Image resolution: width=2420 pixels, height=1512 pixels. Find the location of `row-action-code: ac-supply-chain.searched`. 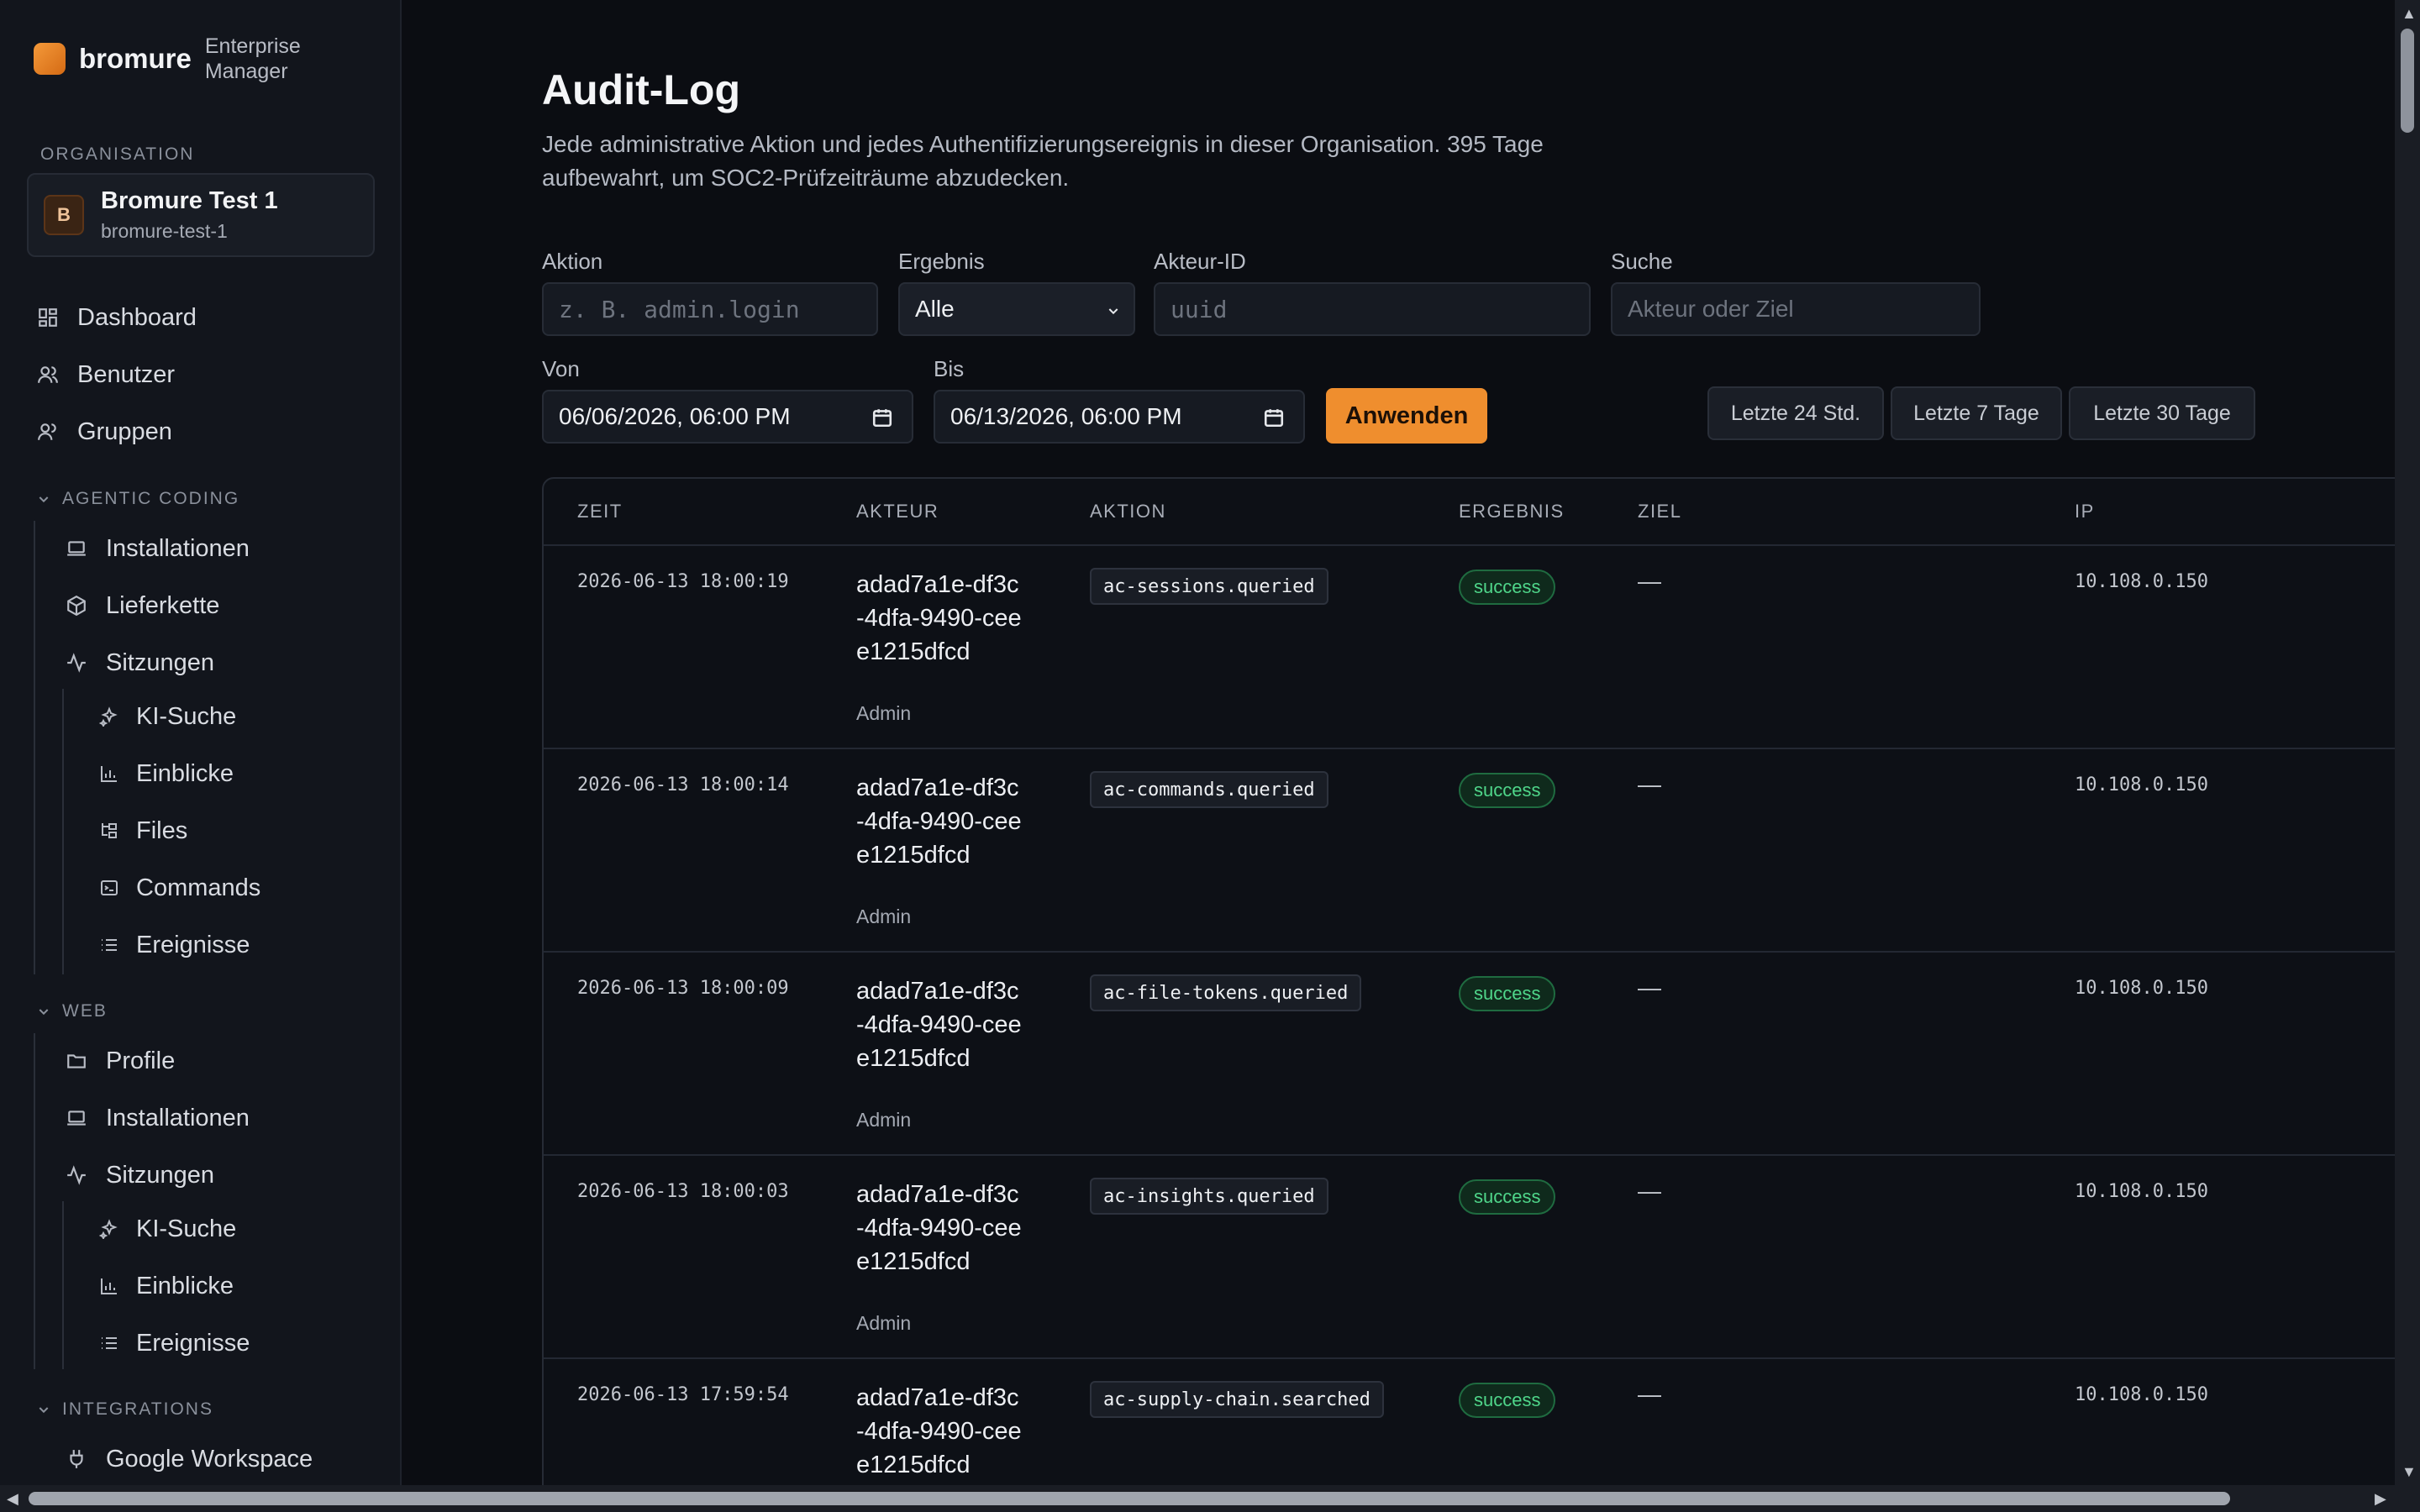

row-action-code: ac-supply-chain.searched is located at coordinates (1237, 1399).